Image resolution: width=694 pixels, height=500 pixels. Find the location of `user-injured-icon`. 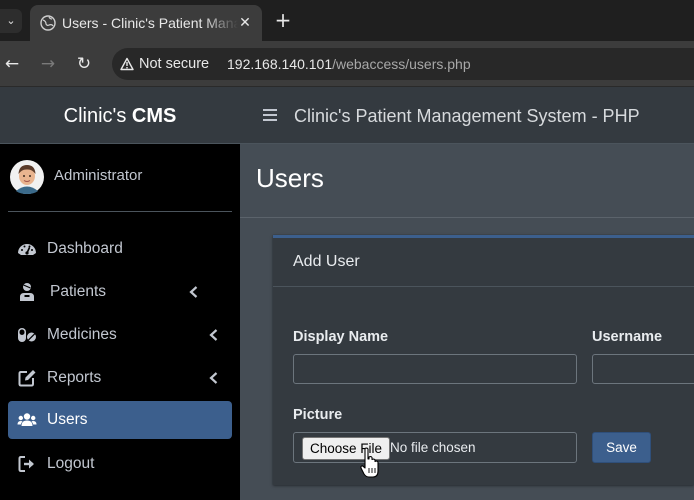

user-injured-icon is located at coordinates (27, 292).